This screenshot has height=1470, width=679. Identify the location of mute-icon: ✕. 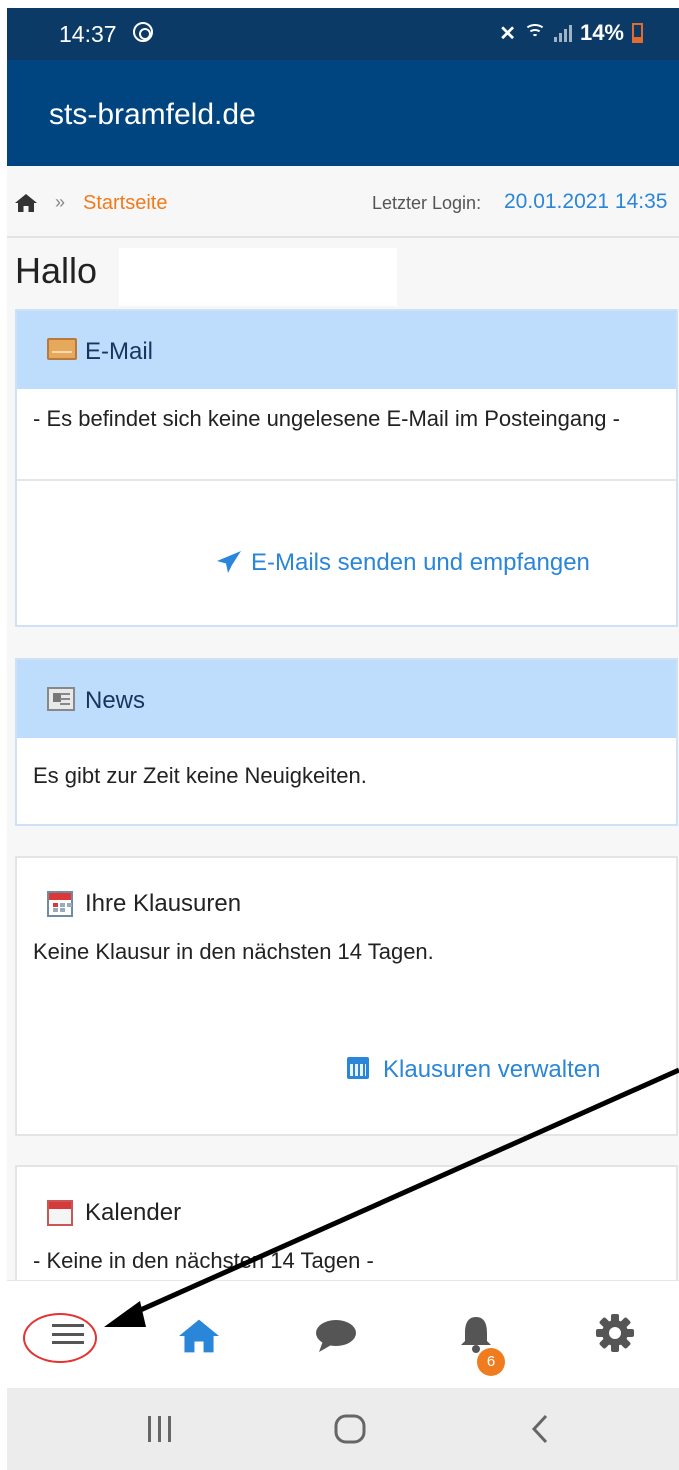
(507, 33).